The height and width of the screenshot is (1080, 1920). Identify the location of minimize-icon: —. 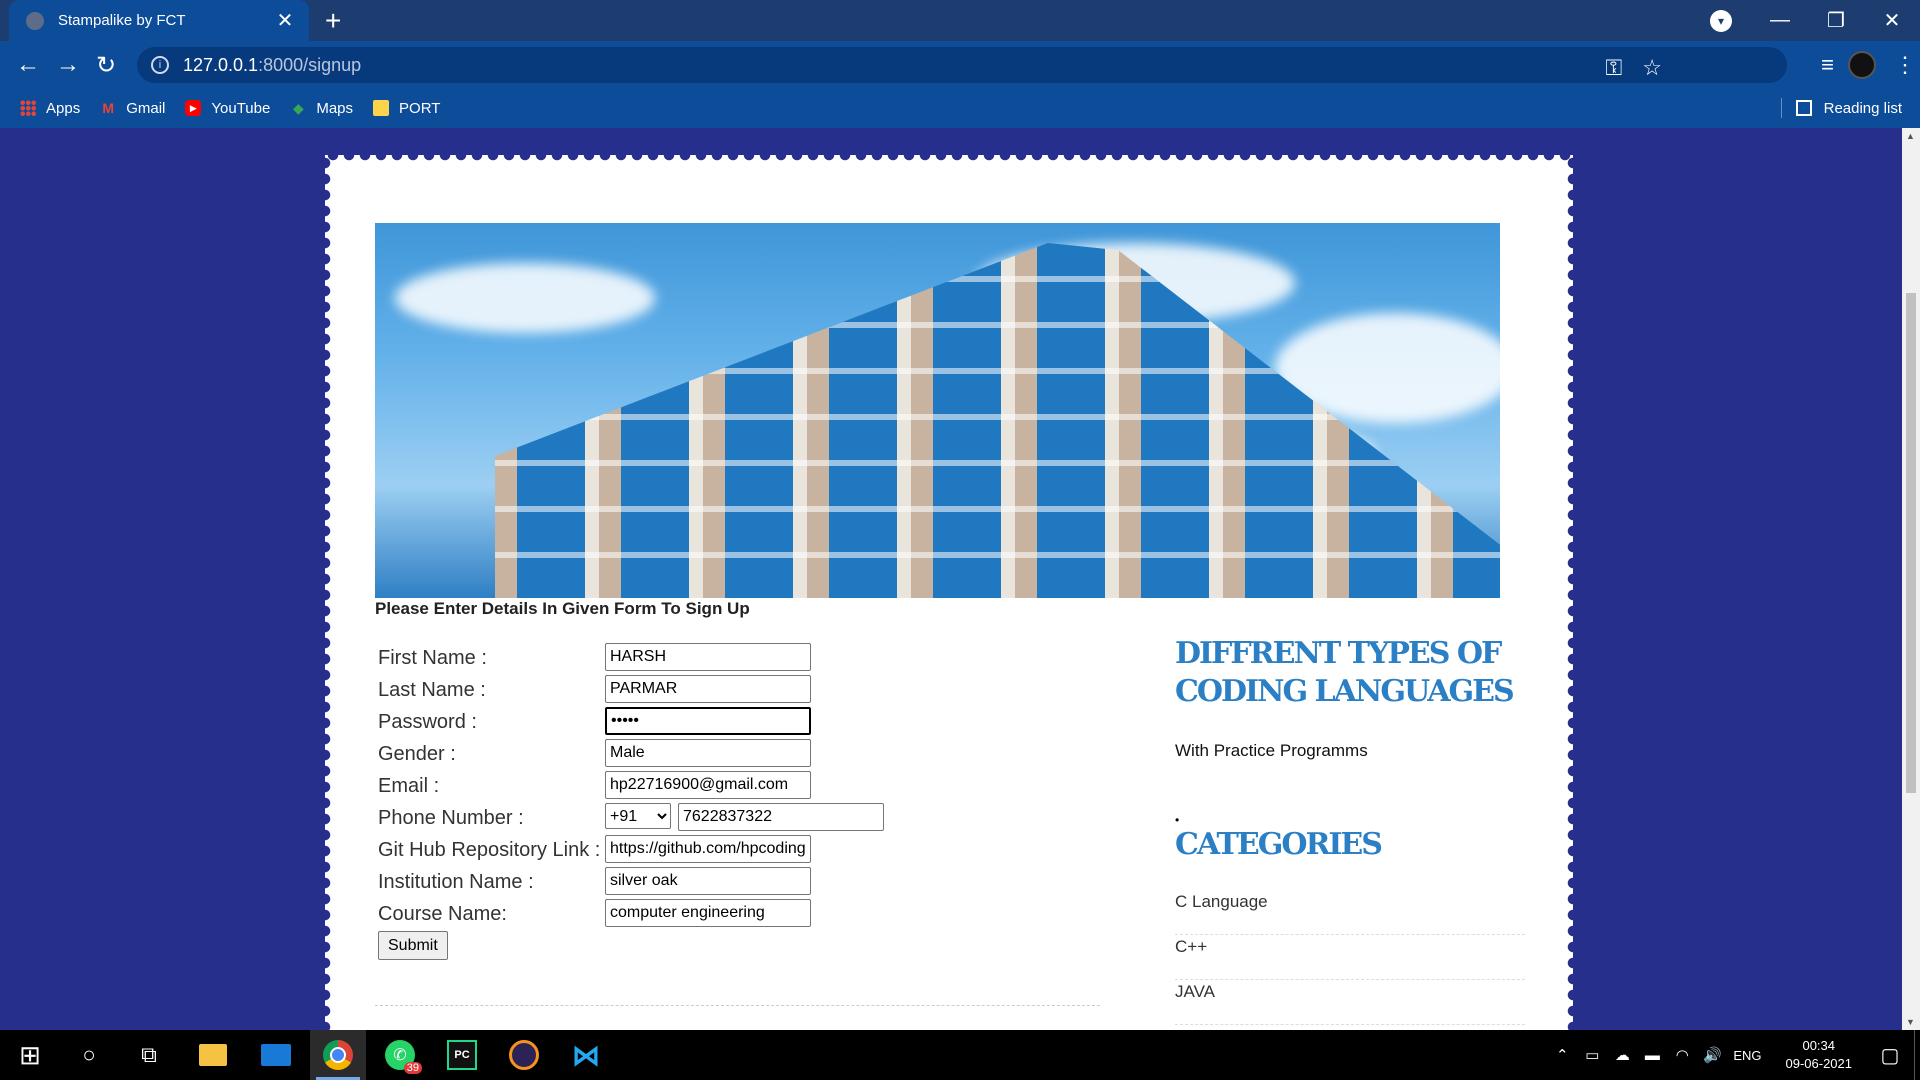
(1780, 20).